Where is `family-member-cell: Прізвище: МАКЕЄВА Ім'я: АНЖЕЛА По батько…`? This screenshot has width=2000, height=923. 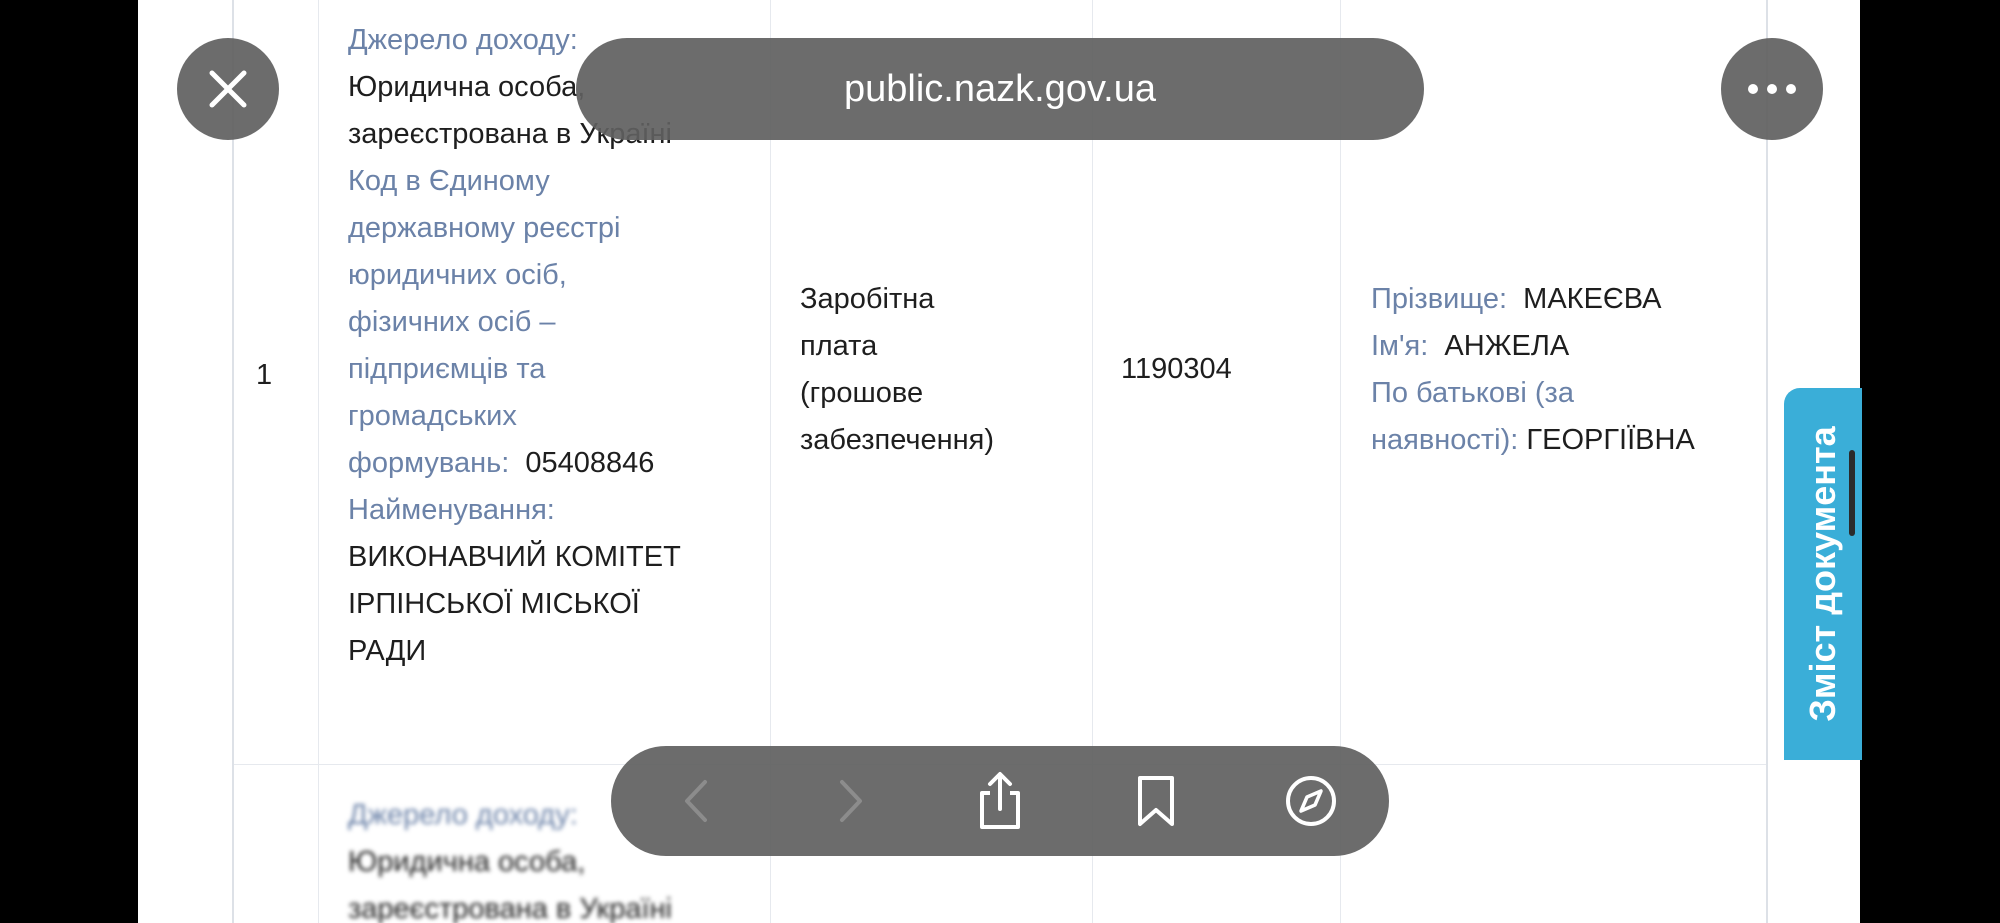 family-member-cell: Прізвище: МАКЕЄВА Ім'я: АНЖЕЛА По батько… is located at coordinates (1533, 370).